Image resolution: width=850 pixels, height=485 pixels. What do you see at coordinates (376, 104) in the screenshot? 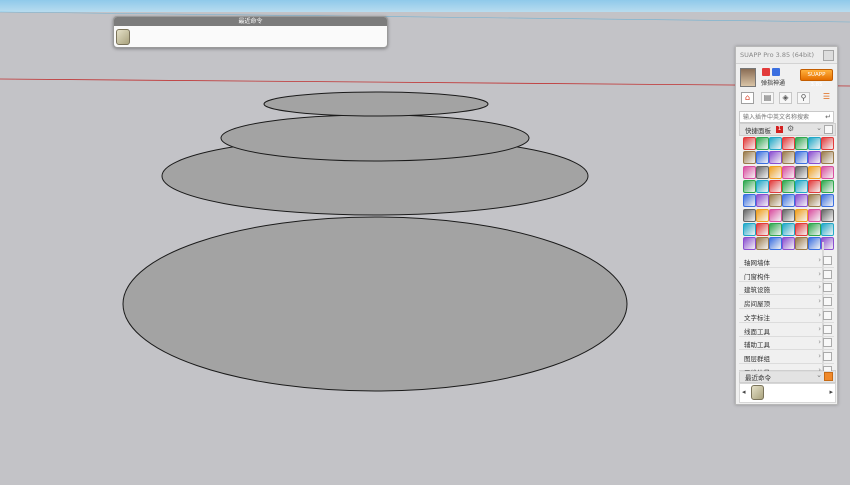
I see `disc-top` at bounding box center [376, 104].